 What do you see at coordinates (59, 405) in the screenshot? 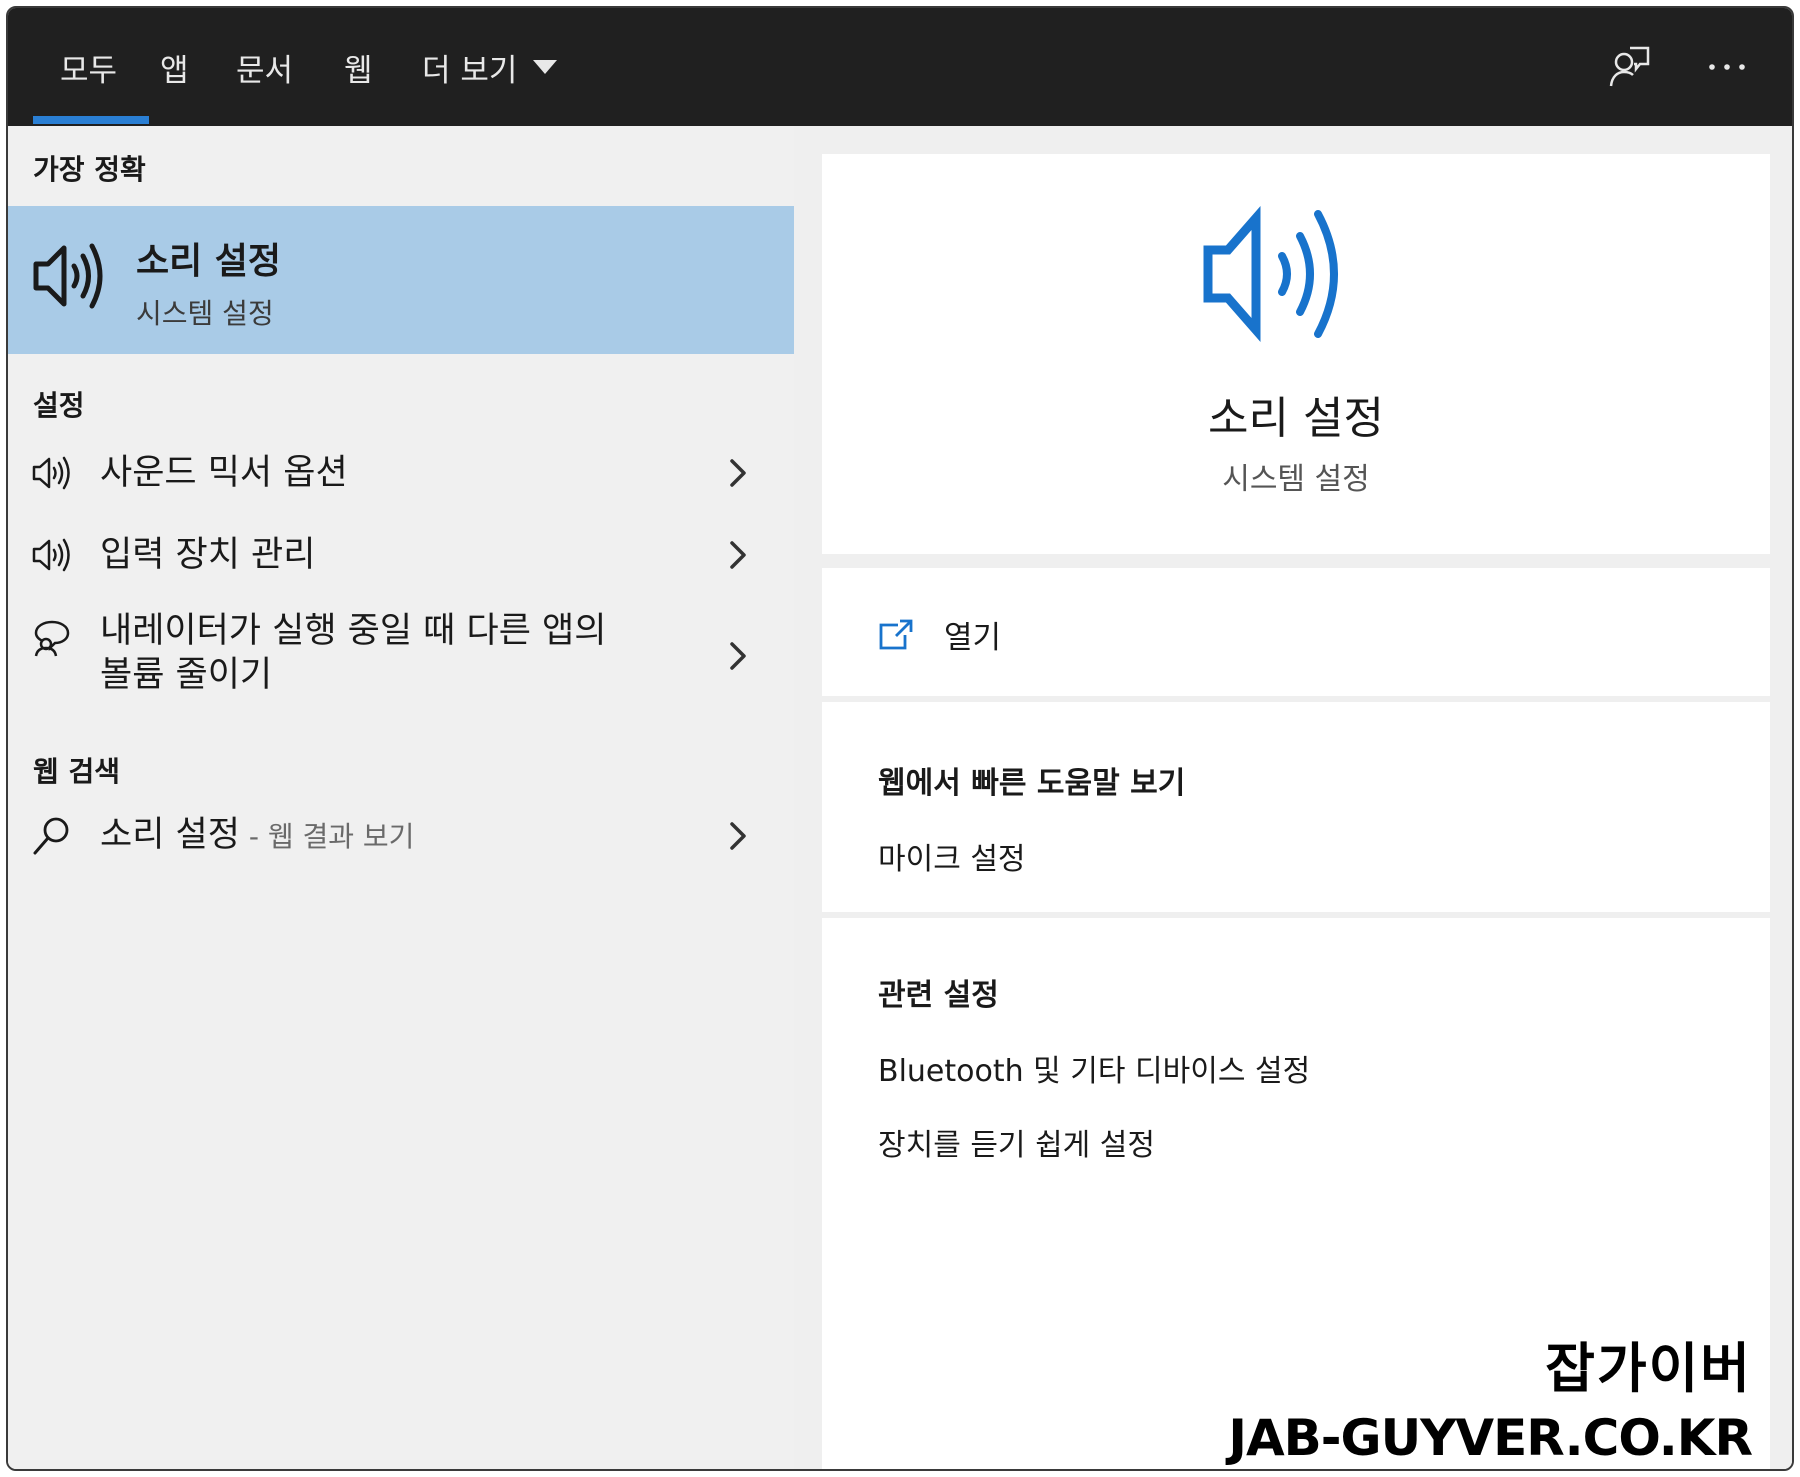
I see `settings-heading: 설정` at bounding box center [59, 405].